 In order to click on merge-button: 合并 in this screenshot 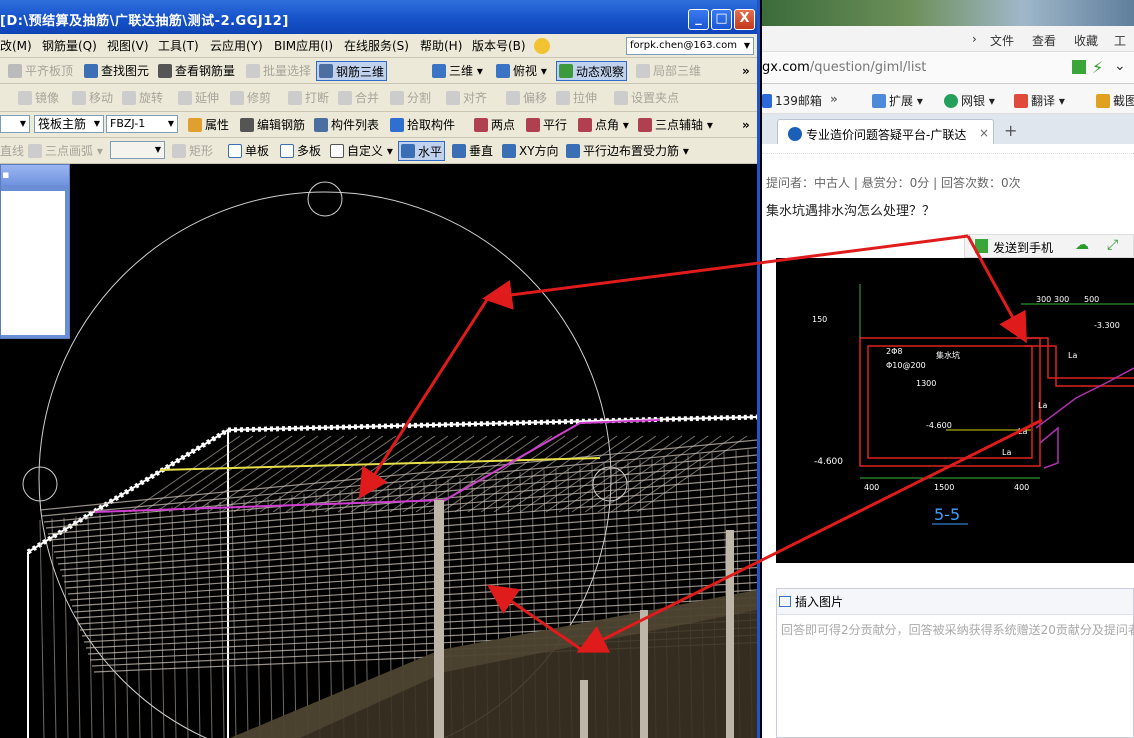, I will do `click(358, 97)`.